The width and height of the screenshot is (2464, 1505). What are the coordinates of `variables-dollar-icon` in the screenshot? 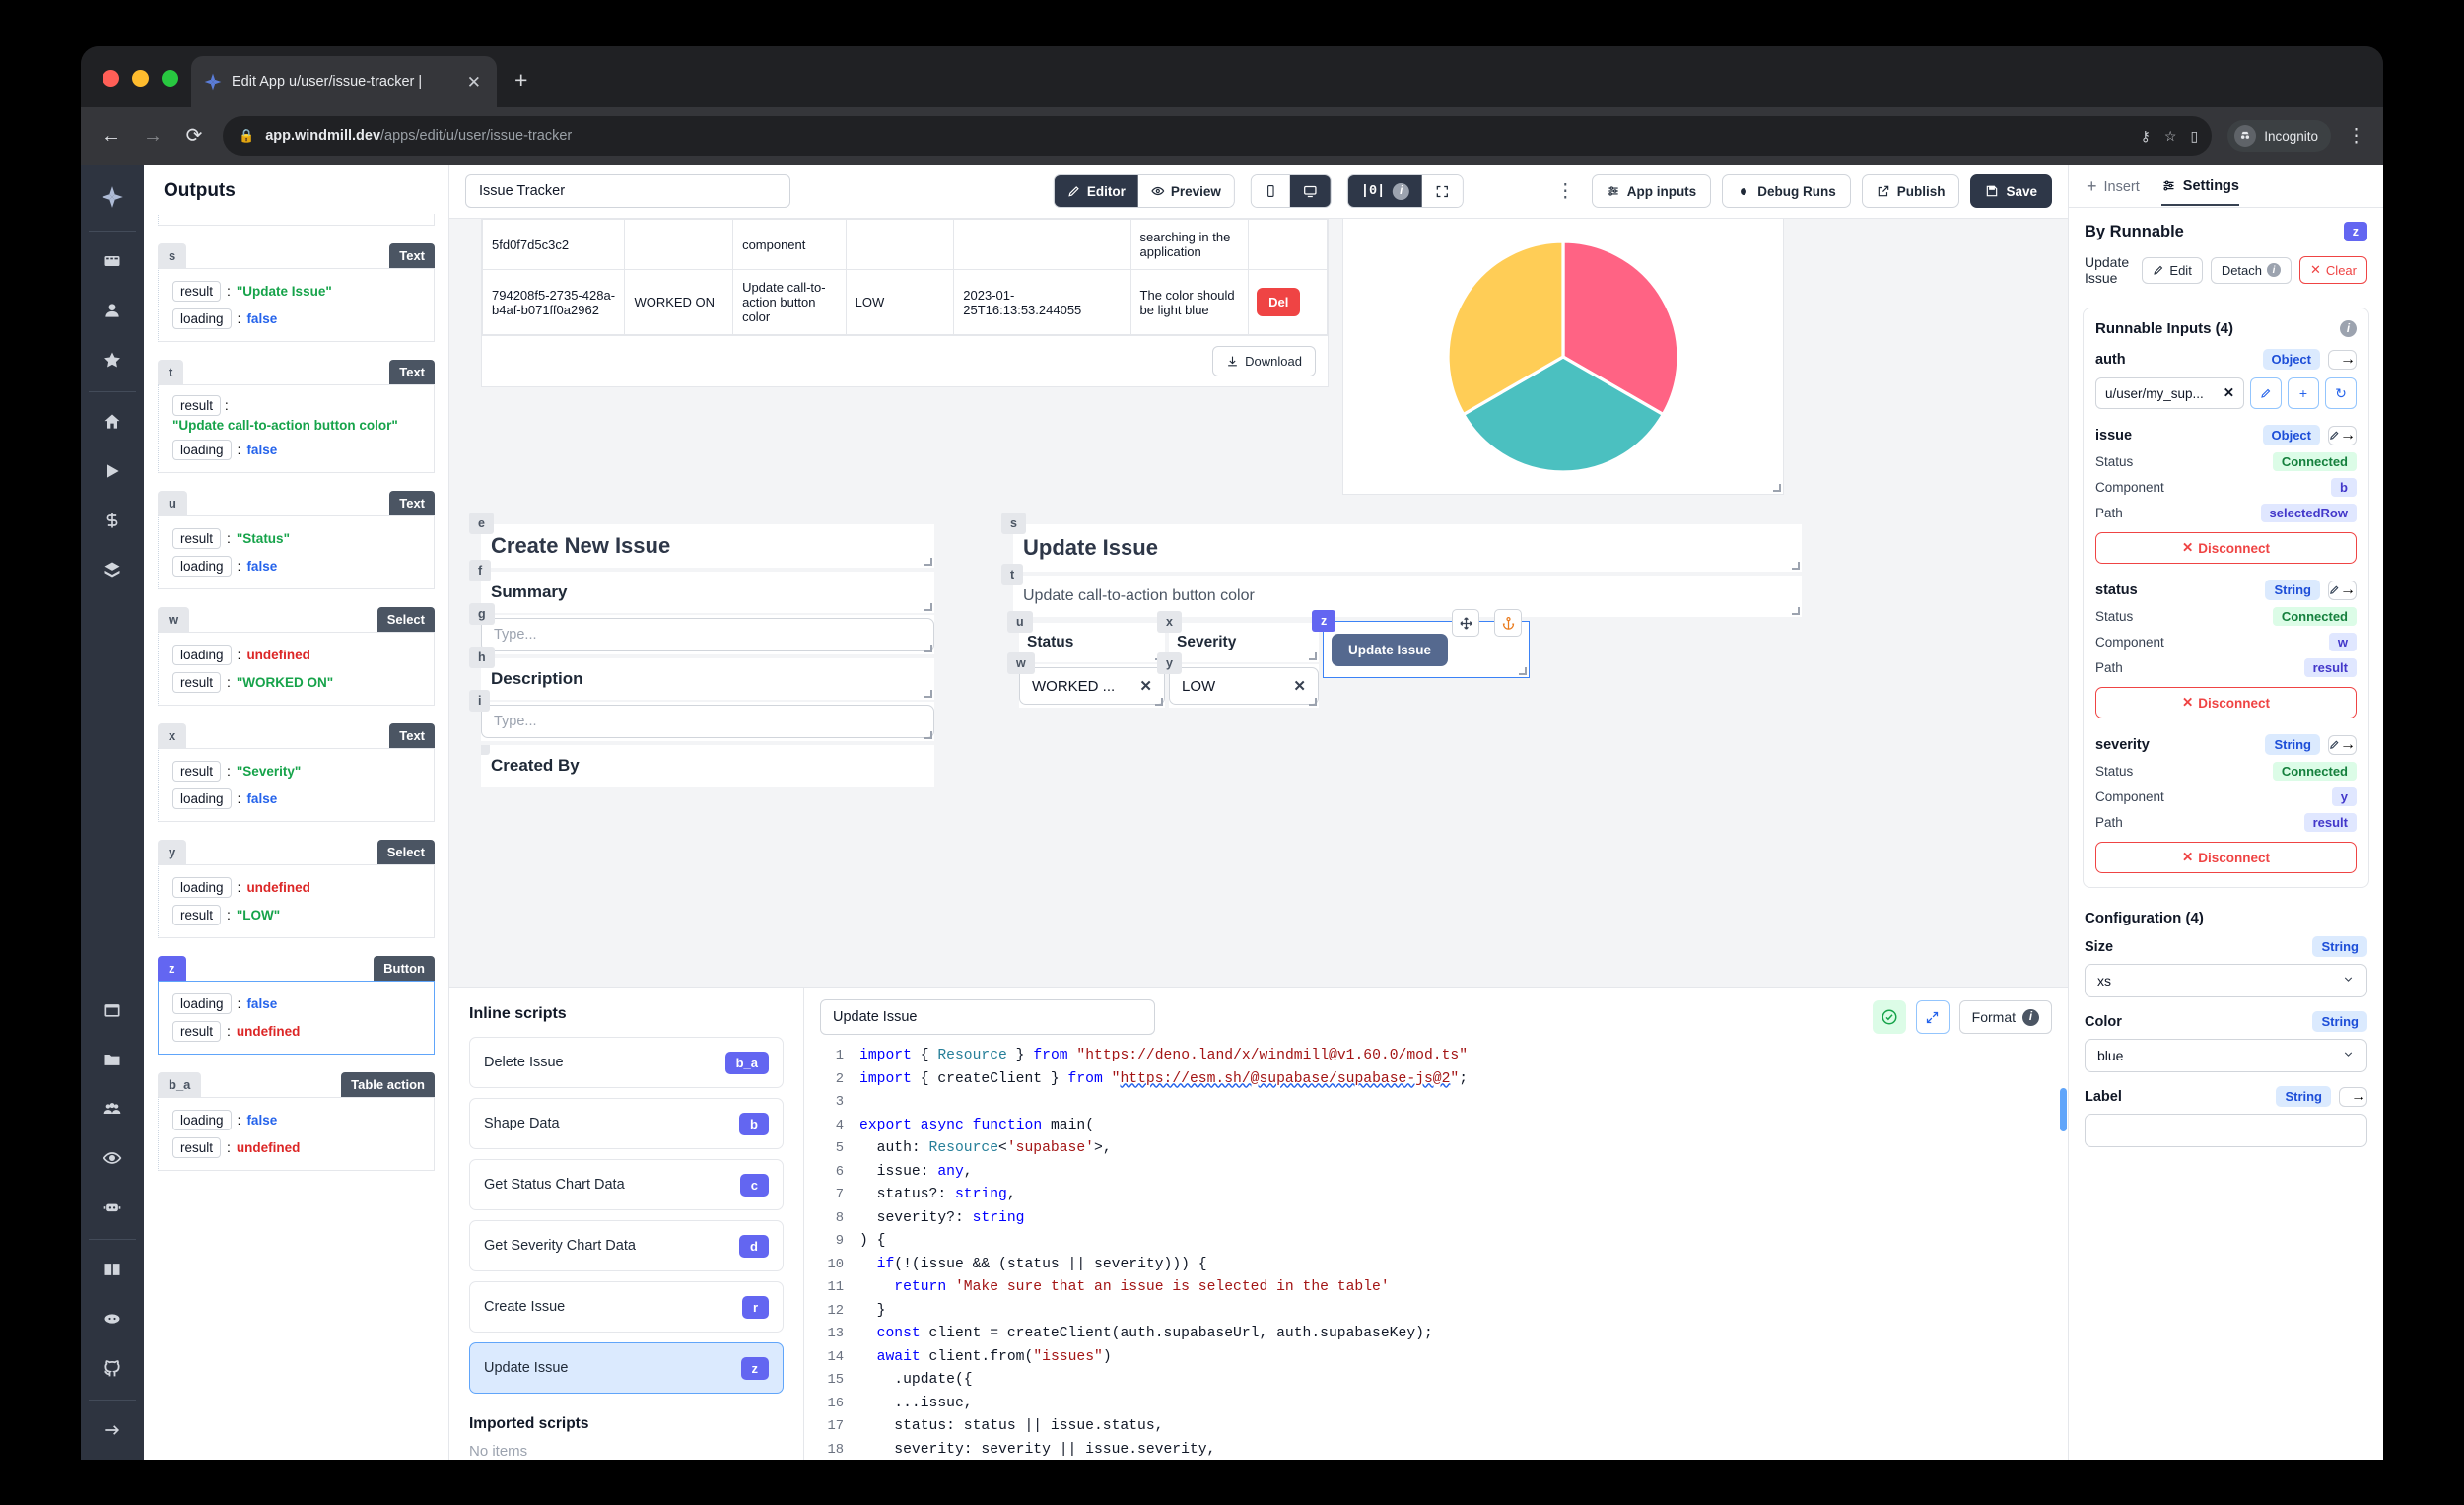 It's located at (112, 520).